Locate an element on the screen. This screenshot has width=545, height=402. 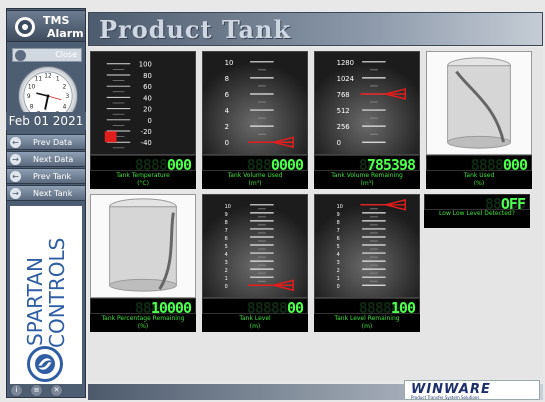
tank-level-gauge: 109876543210 is located at coordinates (255, 246).